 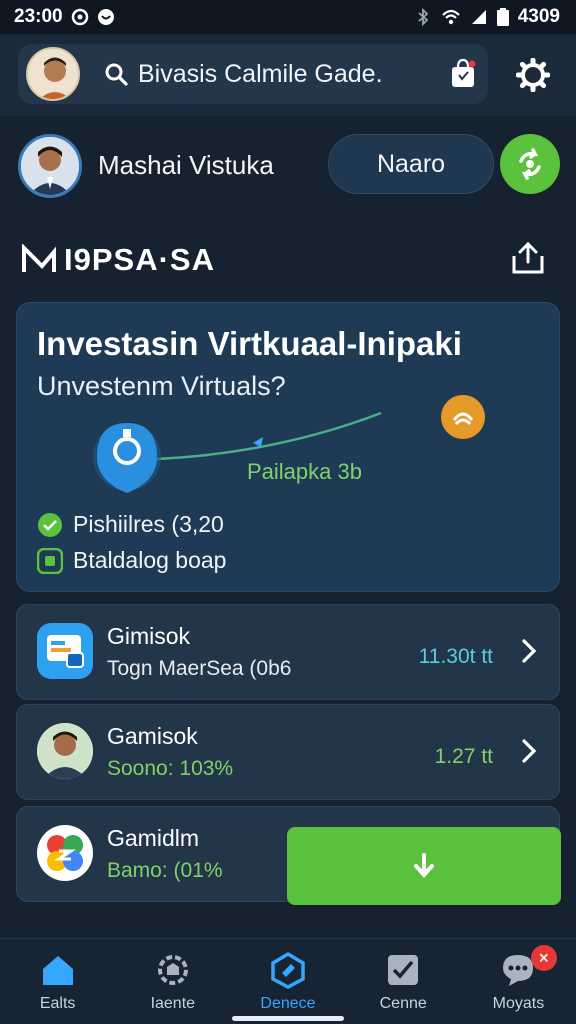 I want to click on nav-label: Cenne, so click(x=403, y=1003).